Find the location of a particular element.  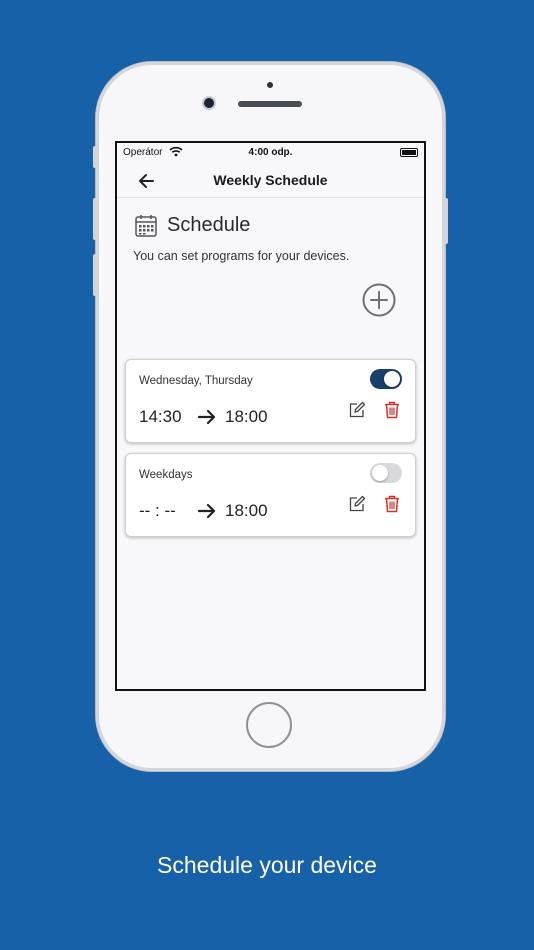

schedule-start-time: -- is located at coordinates (157, 510).